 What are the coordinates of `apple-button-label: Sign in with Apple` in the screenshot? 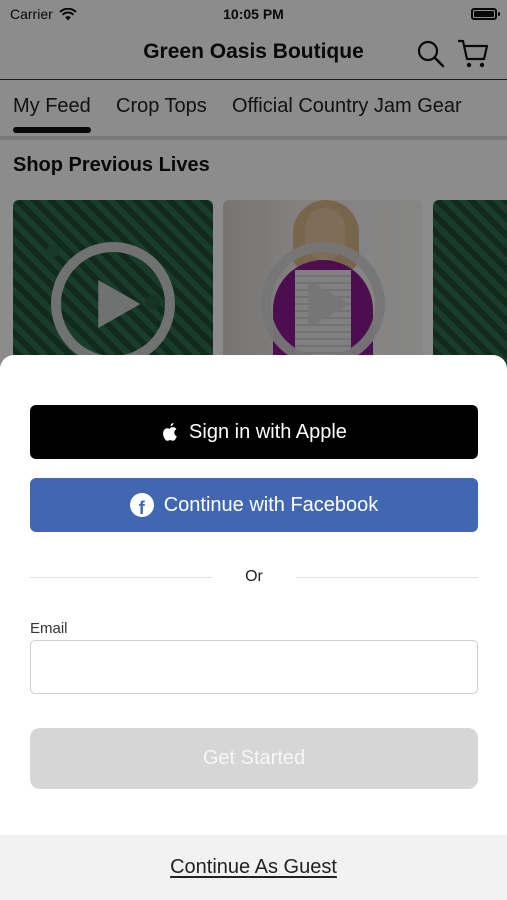 It's located at (268, 431).